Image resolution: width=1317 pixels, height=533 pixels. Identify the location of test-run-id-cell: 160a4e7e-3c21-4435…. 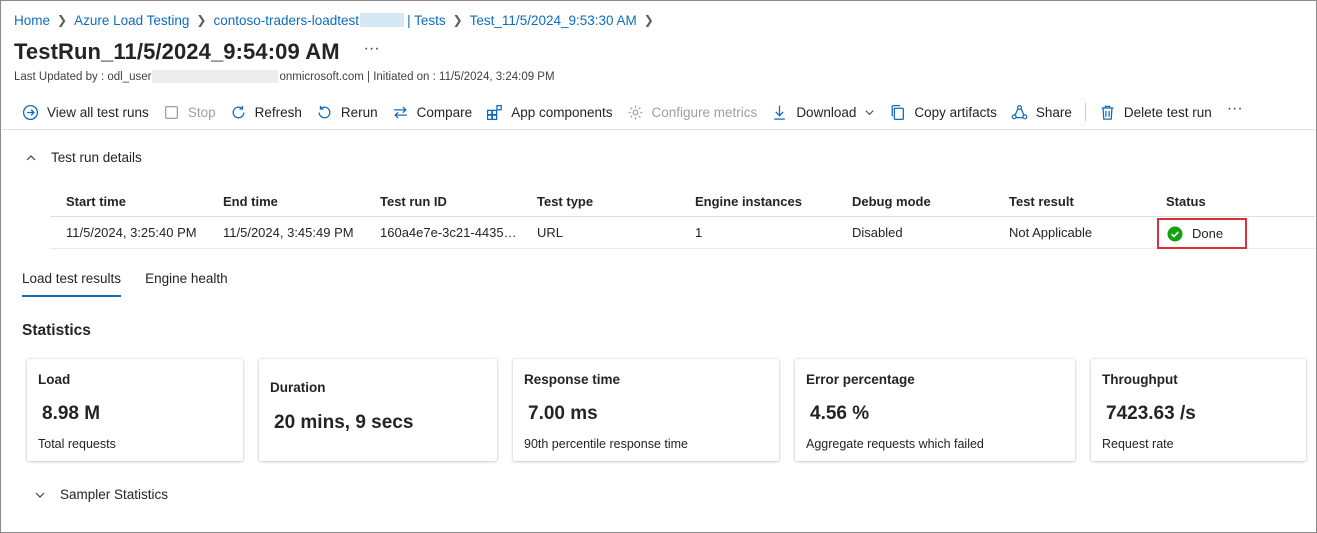
(448, 232).